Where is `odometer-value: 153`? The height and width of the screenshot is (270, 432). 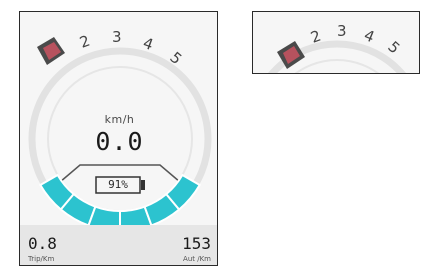 odometer-value: 153 is located at coordinates (196, 243).